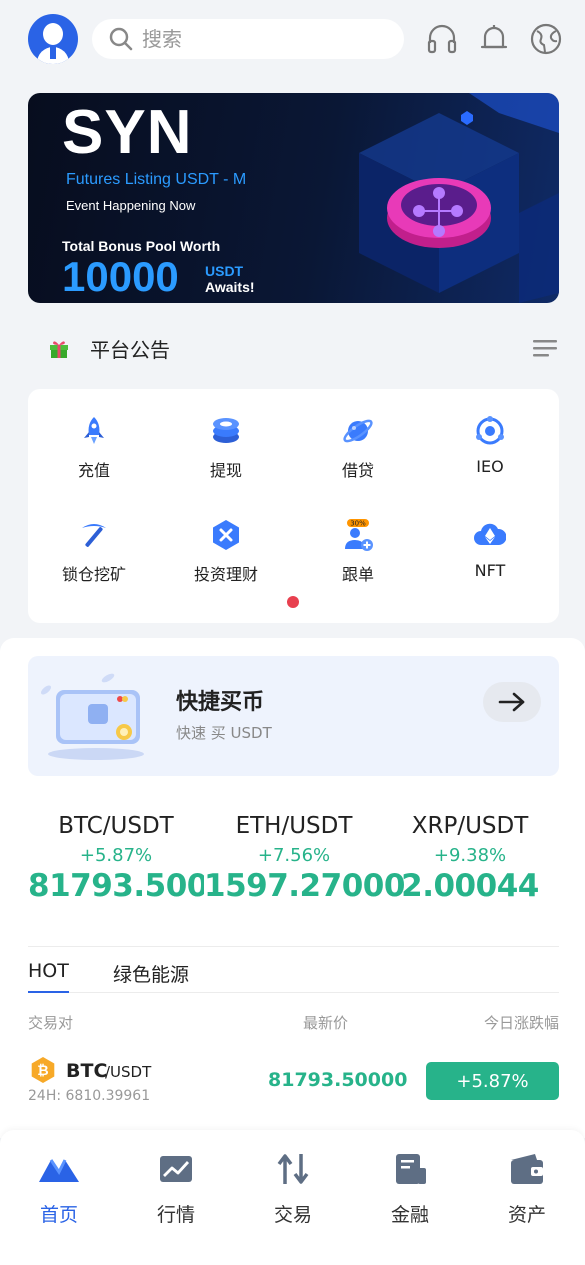 This screenshot has width=585, height=1265. What do you see at coordinates (490, 549) in the screenshot?
I see `quick-item-nft: NFT` at bounding box center [490, 549].